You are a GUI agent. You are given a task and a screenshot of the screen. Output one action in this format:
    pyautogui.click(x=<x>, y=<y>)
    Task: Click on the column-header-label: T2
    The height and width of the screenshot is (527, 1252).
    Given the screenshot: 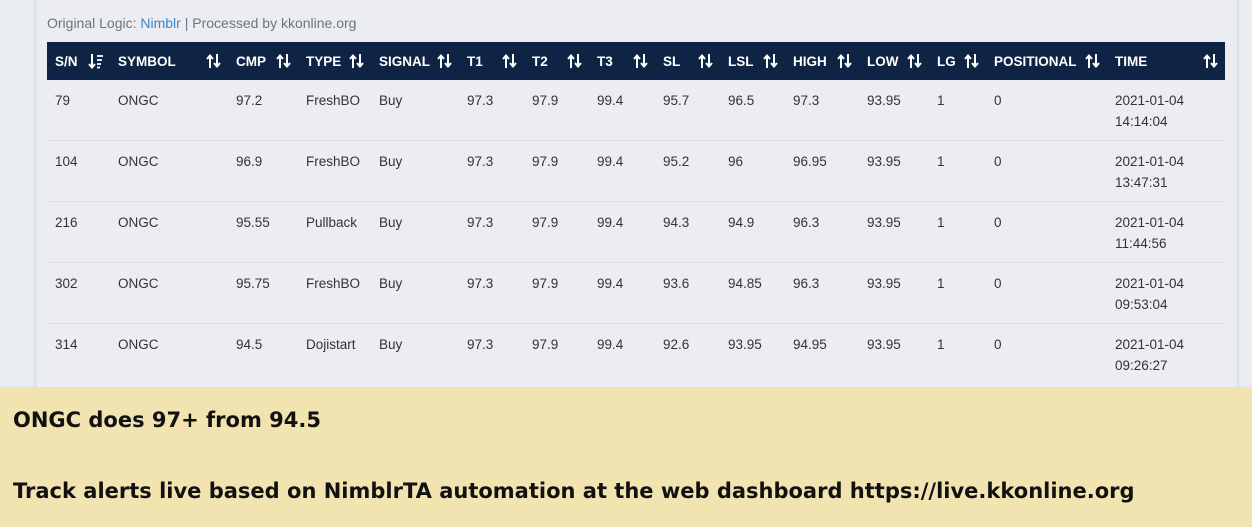 What is the action you would take?
    pyautogui.click(x=540, y=61)
    